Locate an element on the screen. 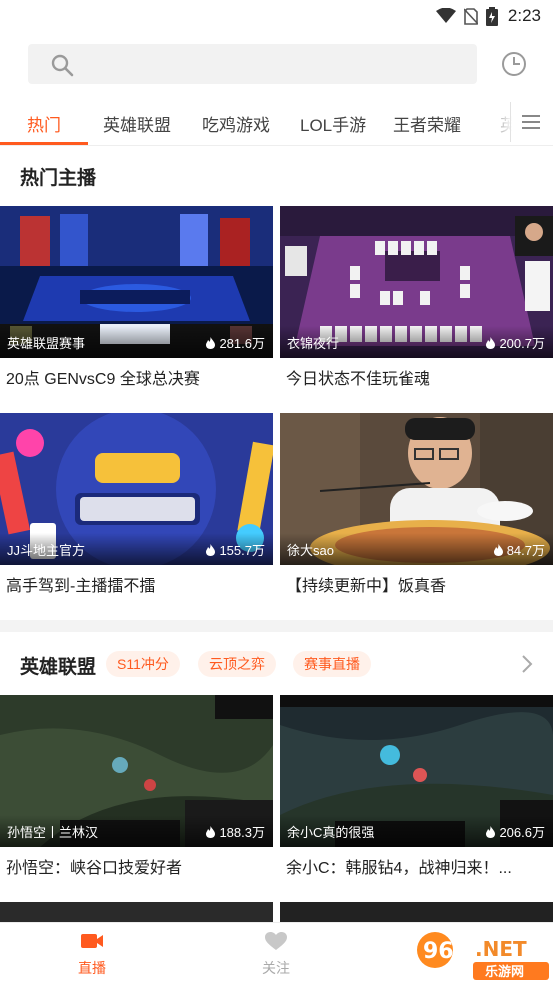 The width and height of the screenshot is (553, 983). search-row is located at coordinates (276, 64).